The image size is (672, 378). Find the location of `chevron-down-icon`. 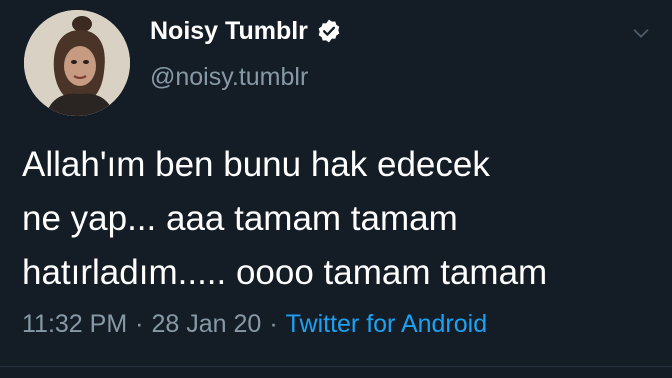

chevron-down-icon is located at coordinates (641, 33).